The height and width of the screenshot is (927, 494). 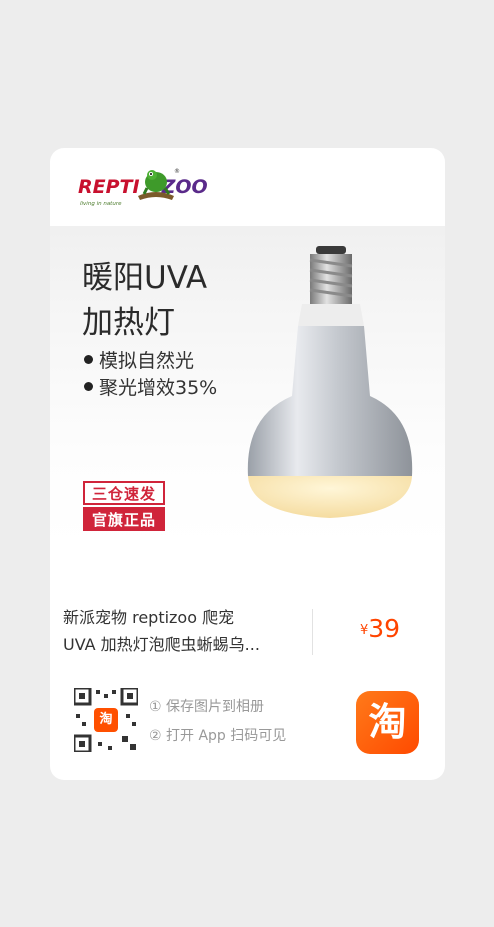 I want to click on taobao-logo-icon: 淘, so click(x=106, y=720).